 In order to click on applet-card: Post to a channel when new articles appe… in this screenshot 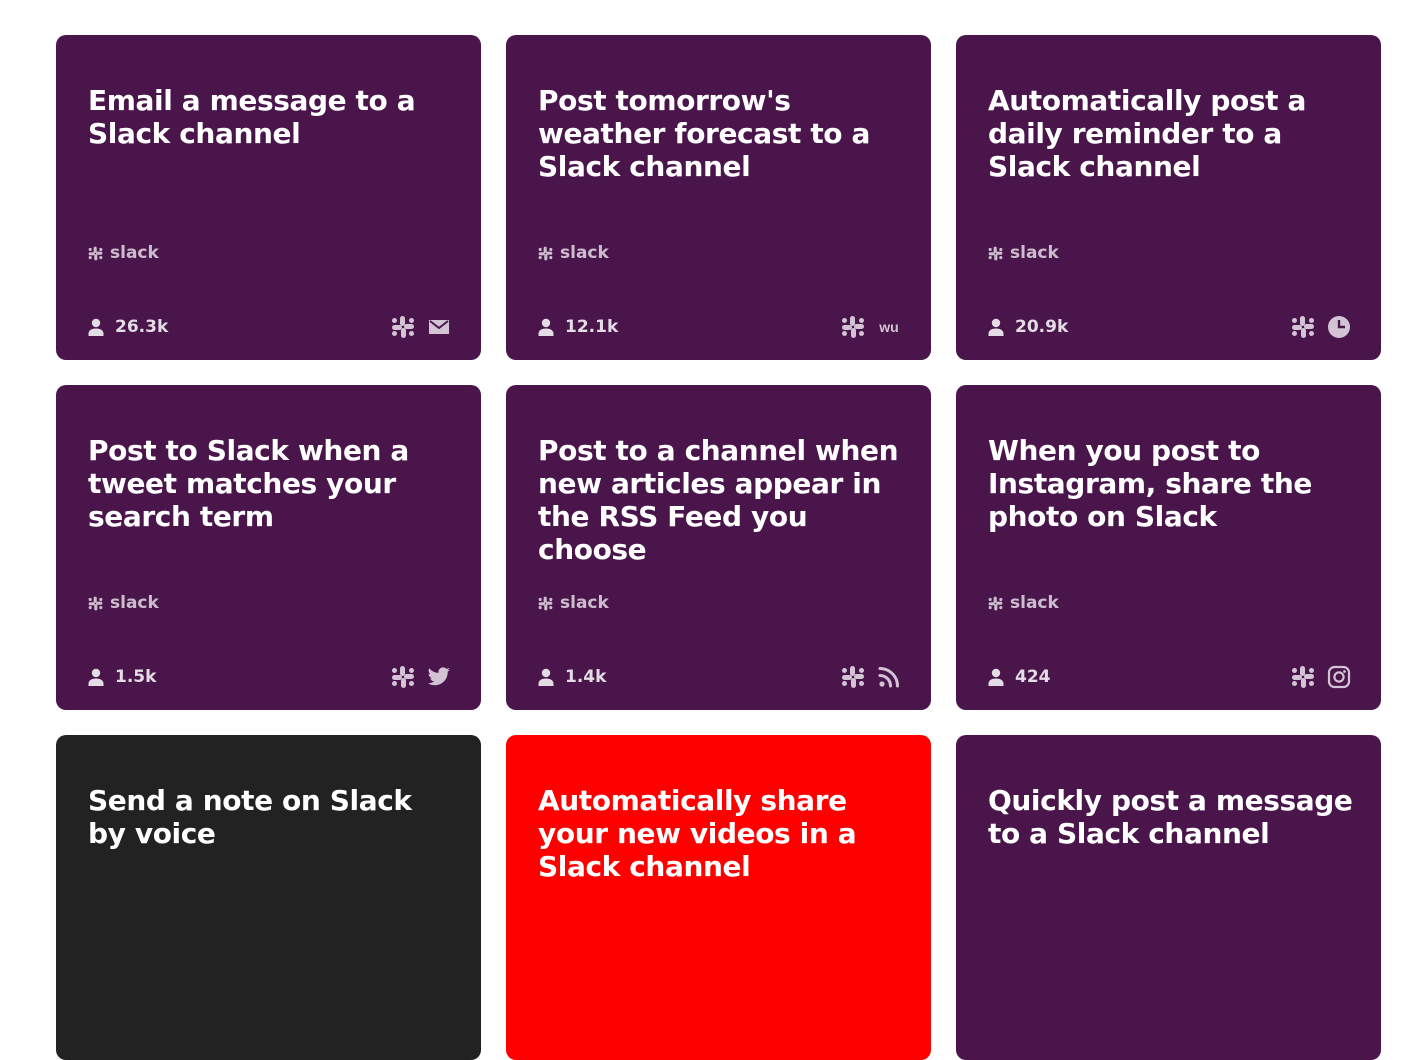, I will do `click(718, 547)`.